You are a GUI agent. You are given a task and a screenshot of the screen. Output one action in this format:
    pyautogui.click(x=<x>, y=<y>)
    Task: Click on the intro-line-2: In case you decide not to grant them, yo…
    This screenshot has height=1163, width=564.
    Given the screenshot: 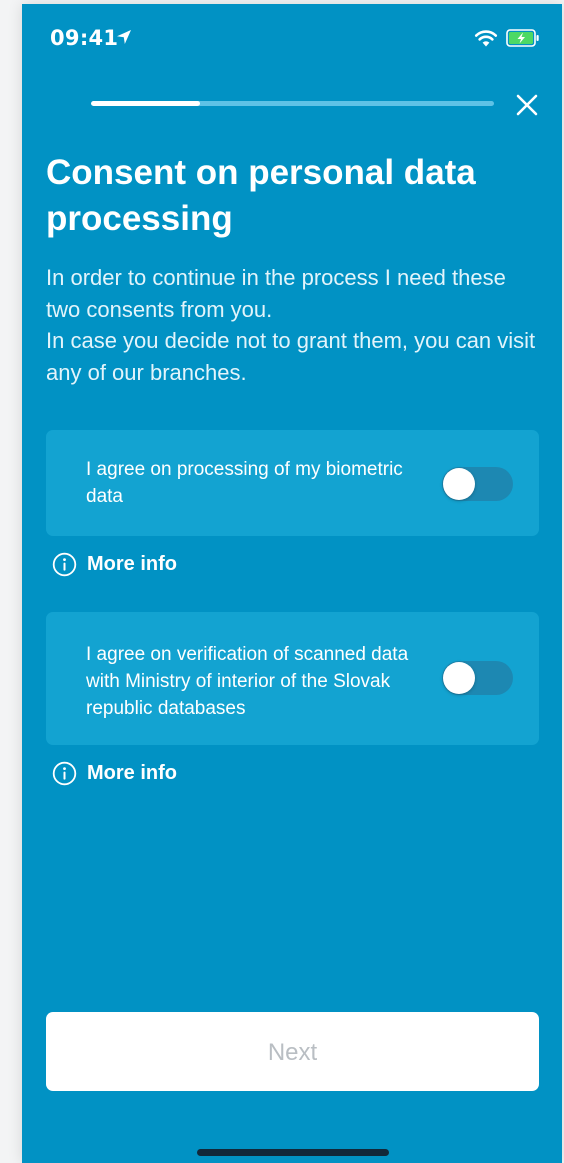 What is the action you would take?
    pyautogui.click(x=291, y=356)
    